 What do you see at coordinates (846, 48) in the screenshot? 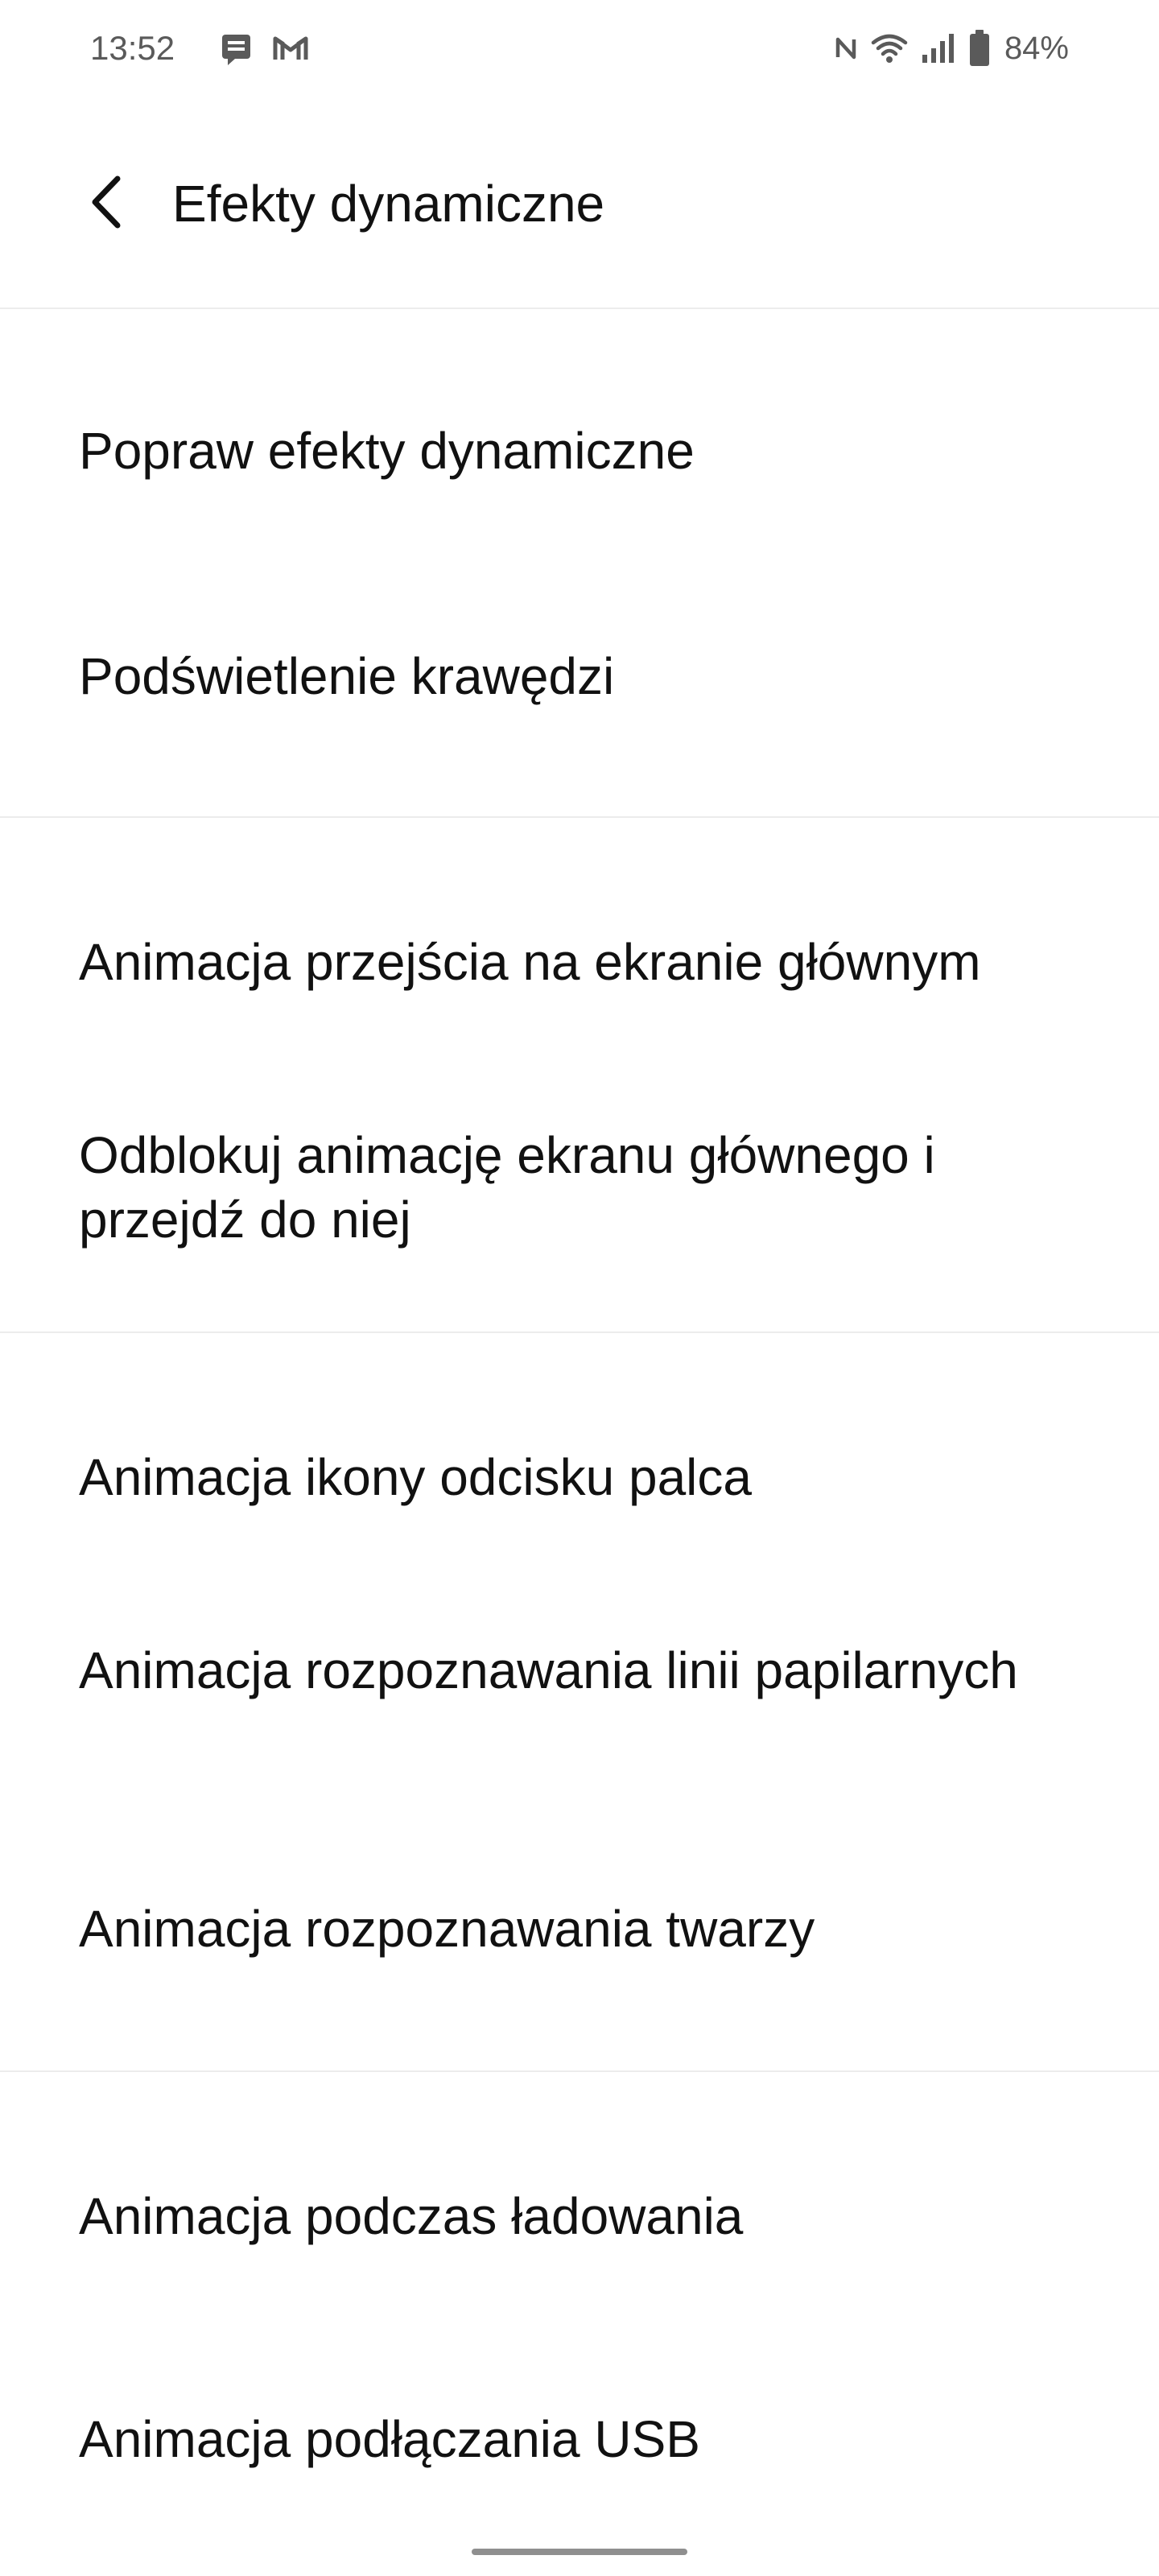
I see `nfc-icon` at bounding box center [846, 48].